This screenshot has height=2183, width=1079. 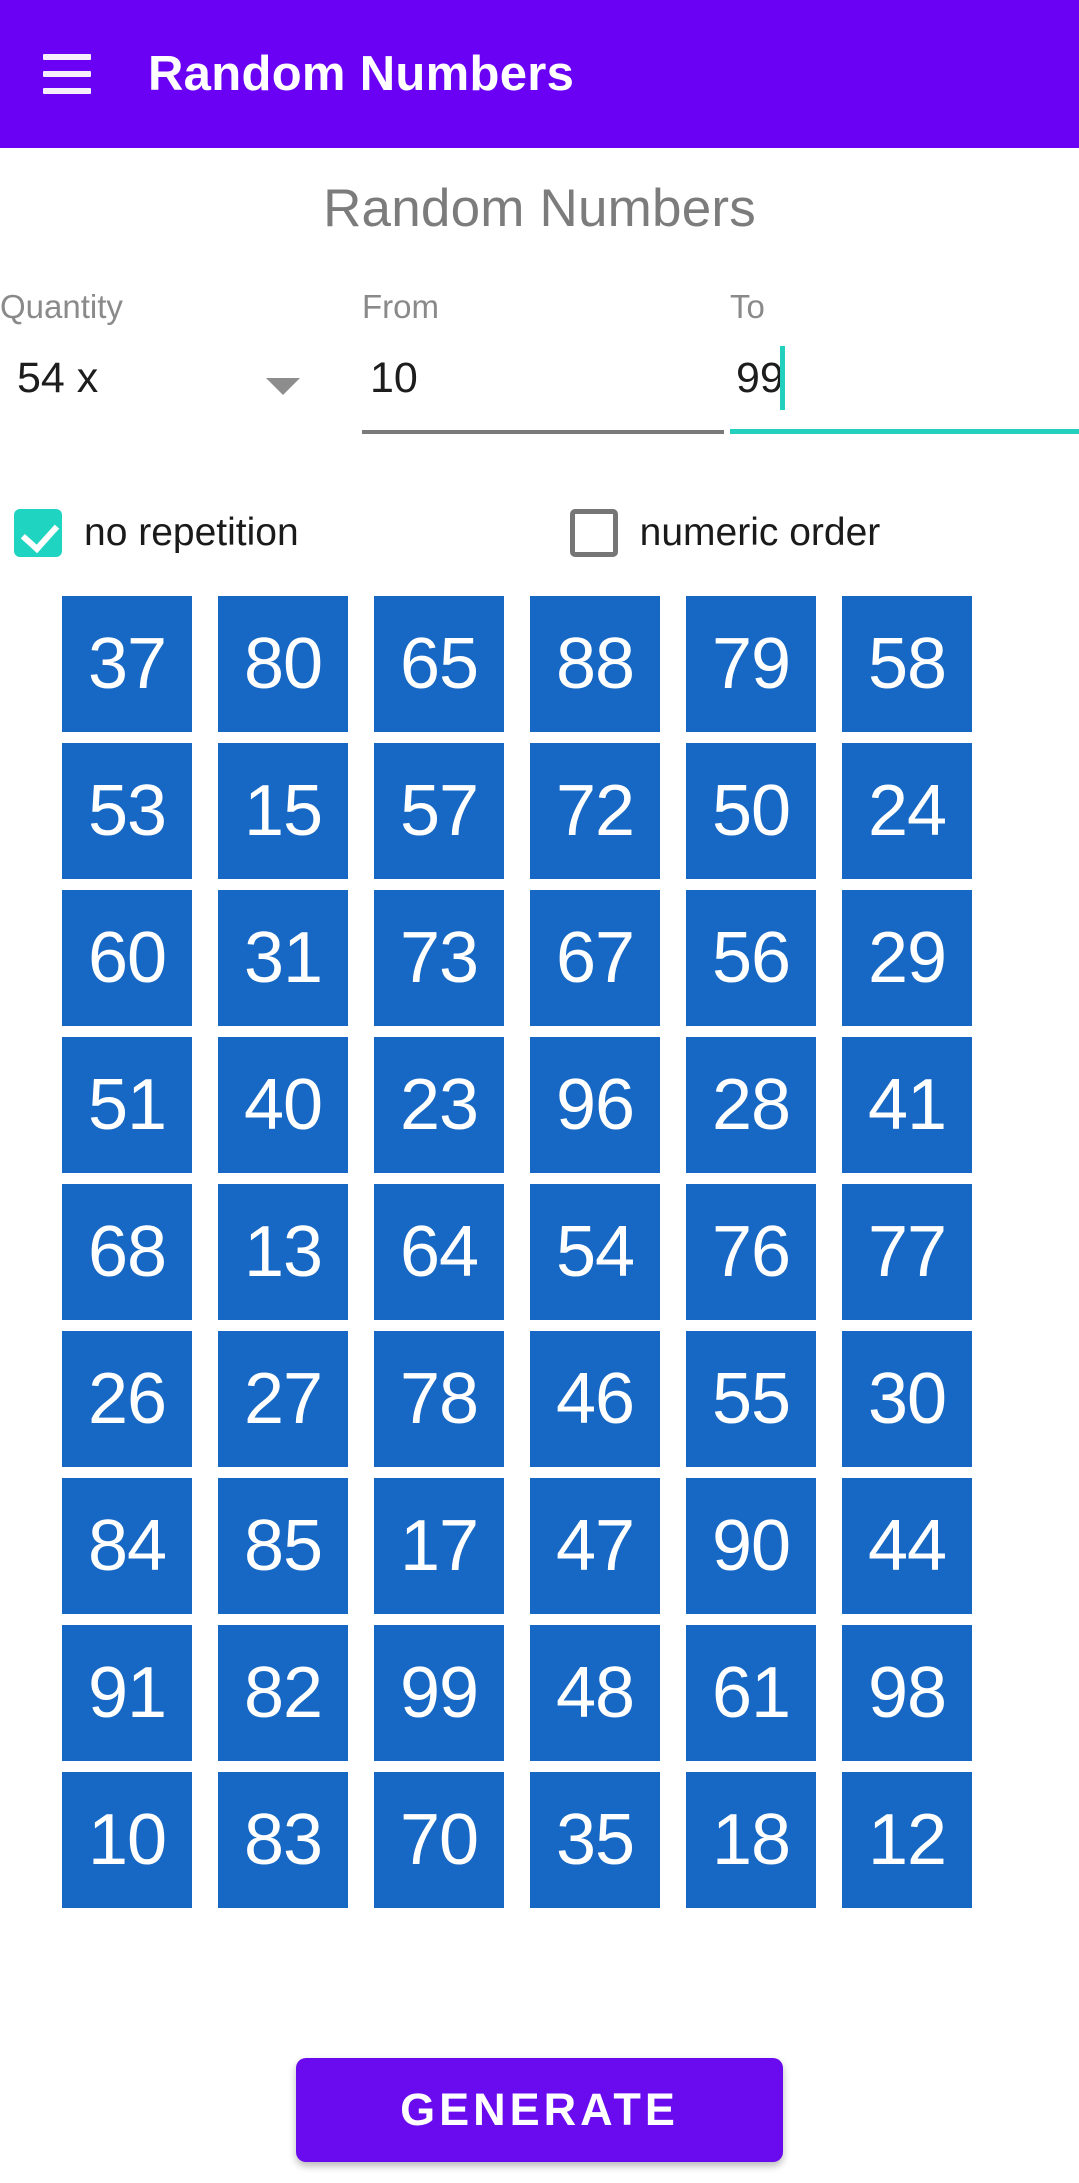 I want to click on number-tile: 29, so click(x=907, y=958).